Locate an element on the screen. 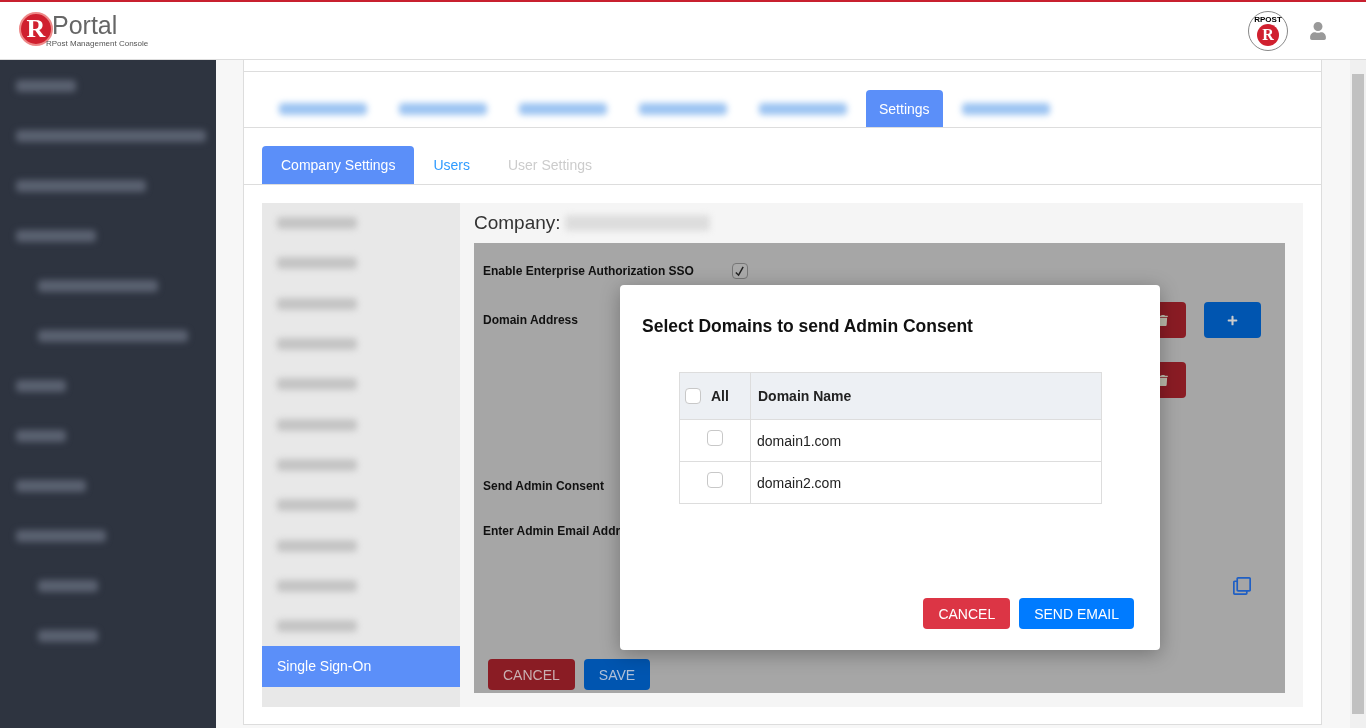 The height and width of the screenshot is (728, 1366). company-label: Company: is located at coordinates (517, 222).